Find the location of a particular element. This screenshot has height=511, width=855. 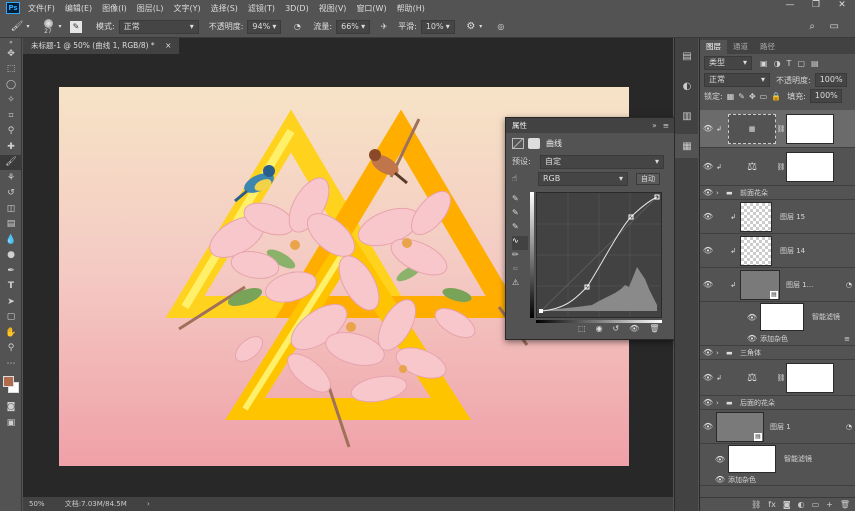

tab-paths: 路径 is located at coordinates (767, 47).